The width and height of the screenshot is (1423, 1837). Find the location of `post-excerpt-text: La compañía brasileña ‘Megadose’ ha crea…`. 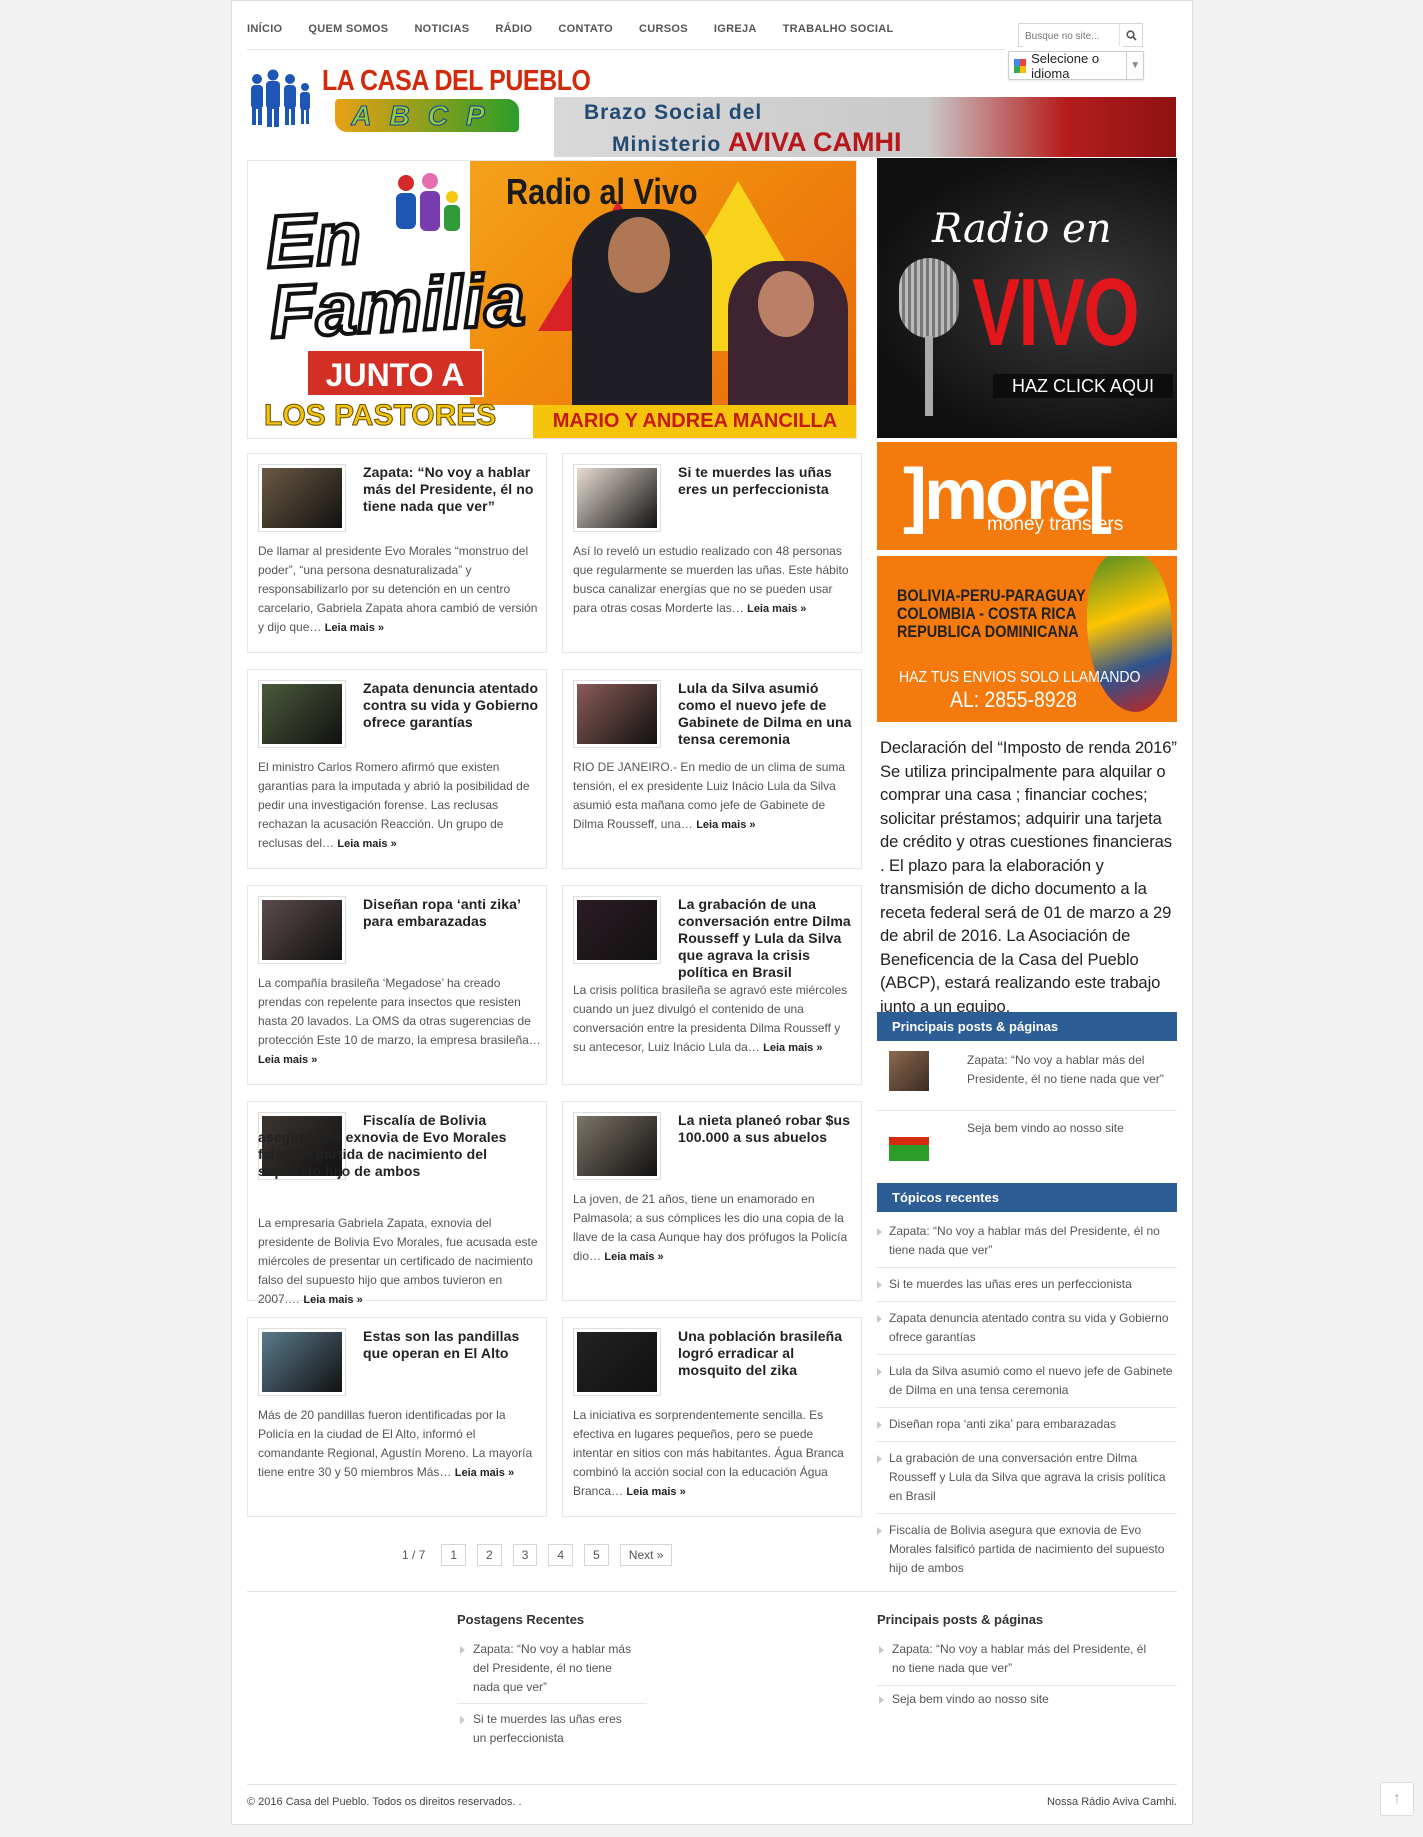

post-excerpt-text: La compañía brasileña ‘Megadose’ ha crea… is located at coordinates (399, 1011).